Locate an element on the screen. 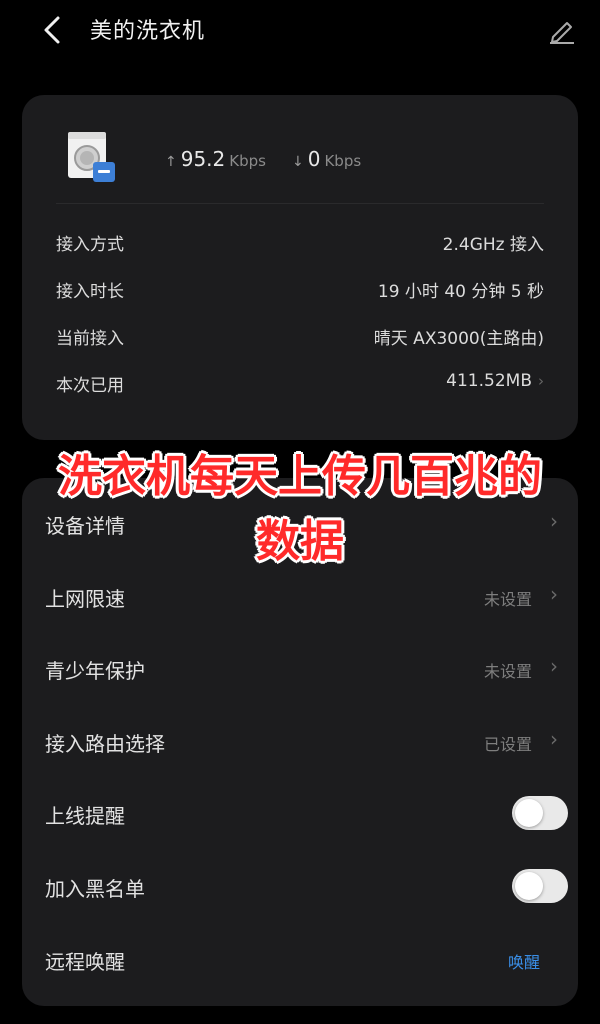  settings-value: 已设置 is located at coordinates (507, 744).